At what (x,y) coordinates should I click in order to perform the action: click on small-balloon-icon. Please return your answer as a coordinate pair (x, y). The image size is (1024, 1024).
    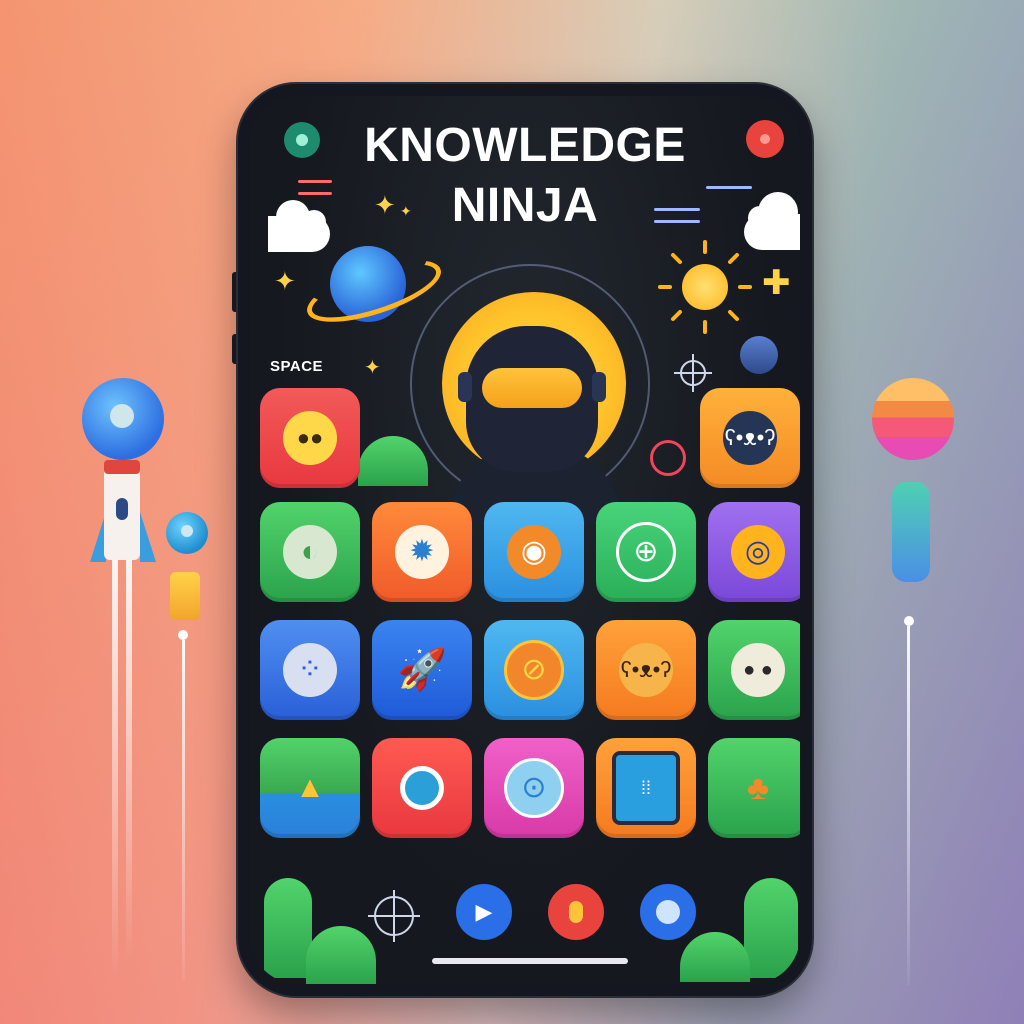
    Looking at the image, I should click on (187, 533).